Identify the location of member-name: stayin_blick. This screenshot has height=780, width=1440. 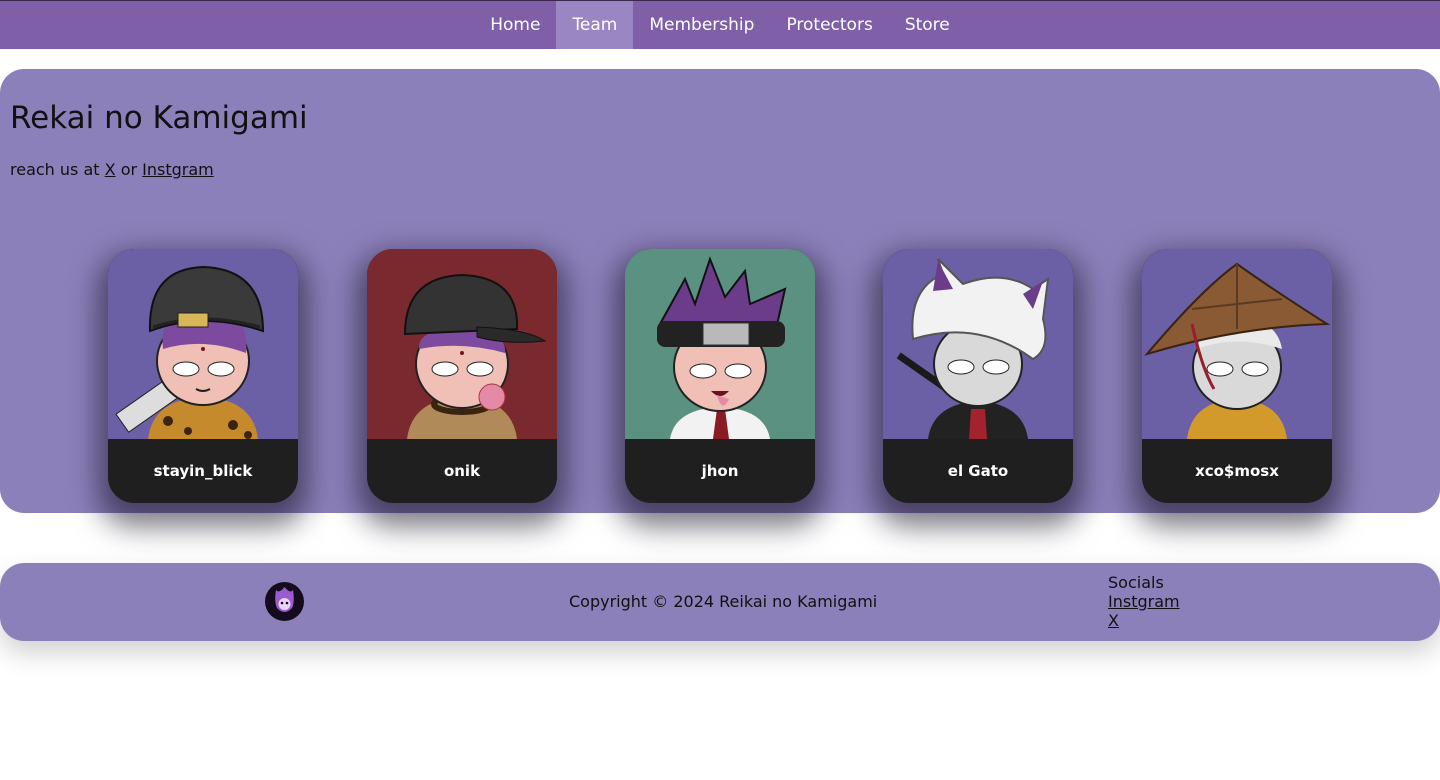
(203, 471).